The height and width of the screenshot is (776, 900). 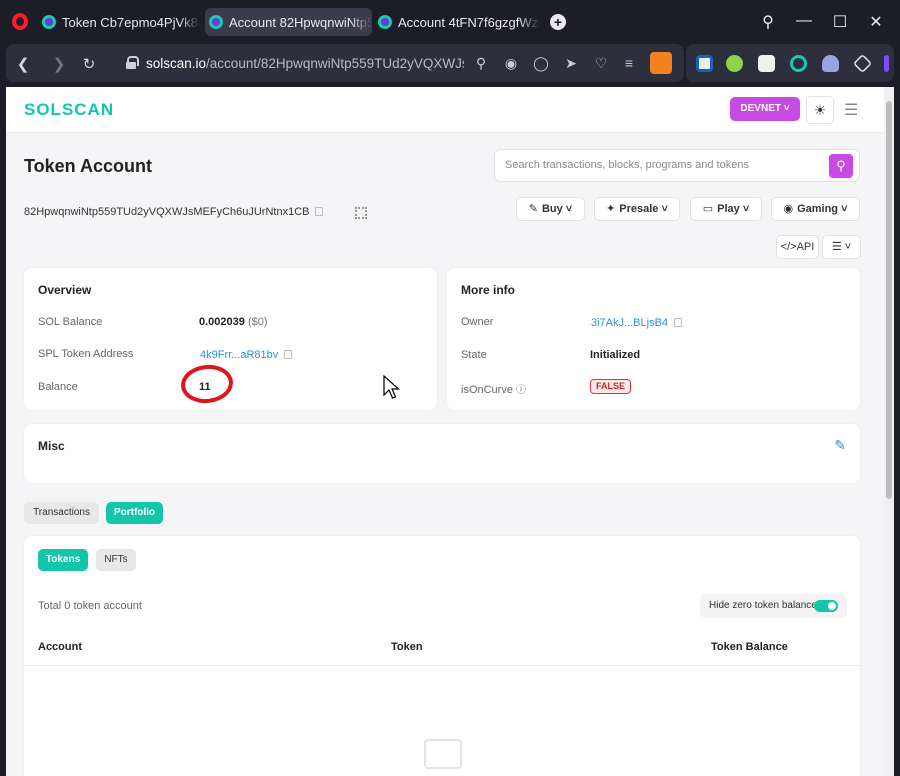 I want to click on empty-inbox-icon, so click(x=443, y=754).